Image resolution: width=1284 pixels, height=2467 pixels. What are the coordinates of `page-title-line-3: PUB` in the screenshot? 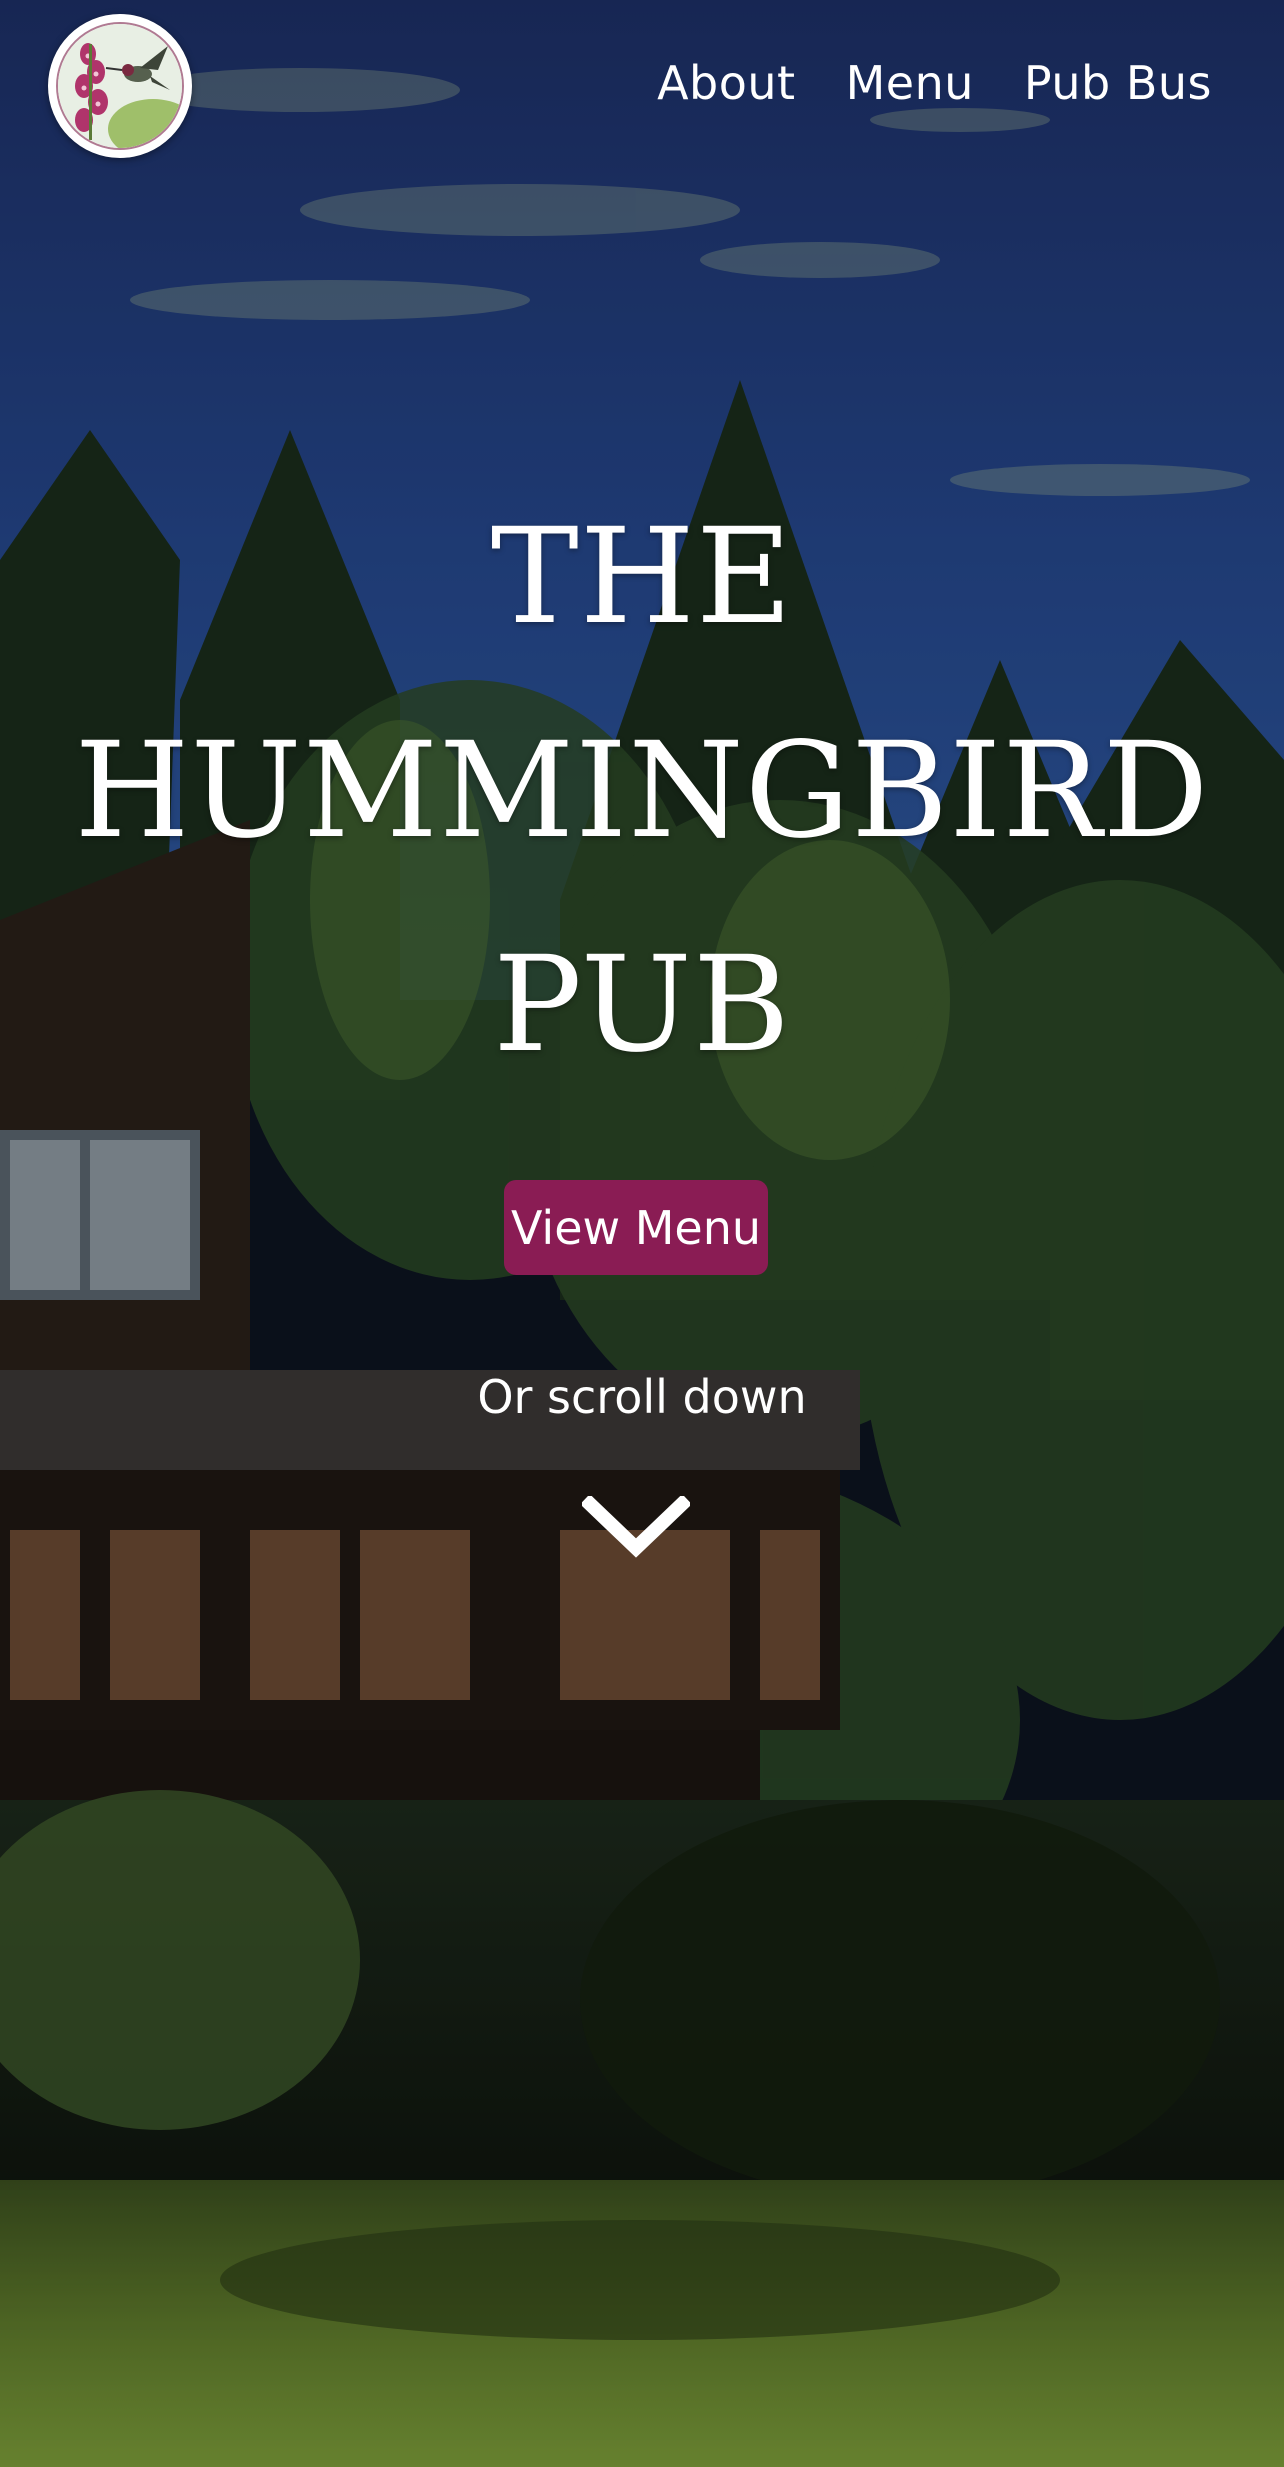 It's located at (642, 1005).